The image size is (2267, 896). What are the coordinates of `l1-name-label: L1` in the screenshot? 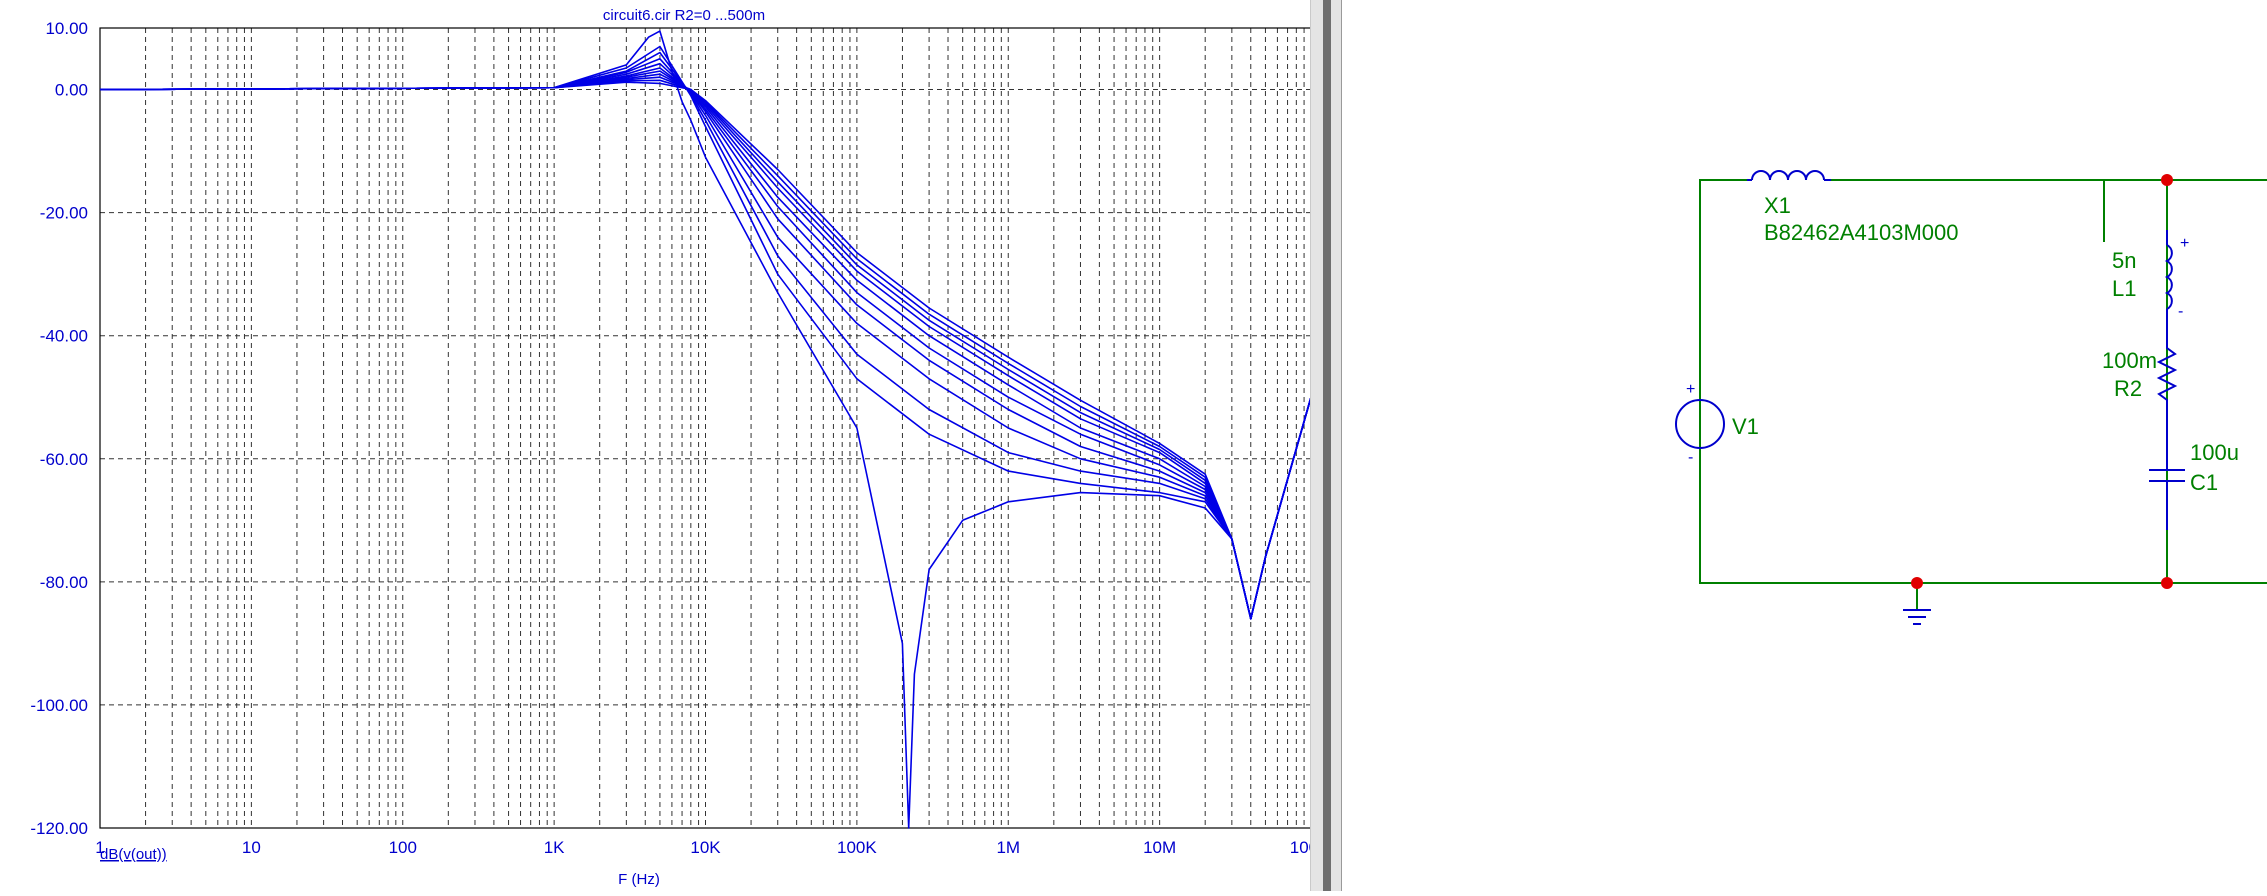 It's located at (2124, 288).